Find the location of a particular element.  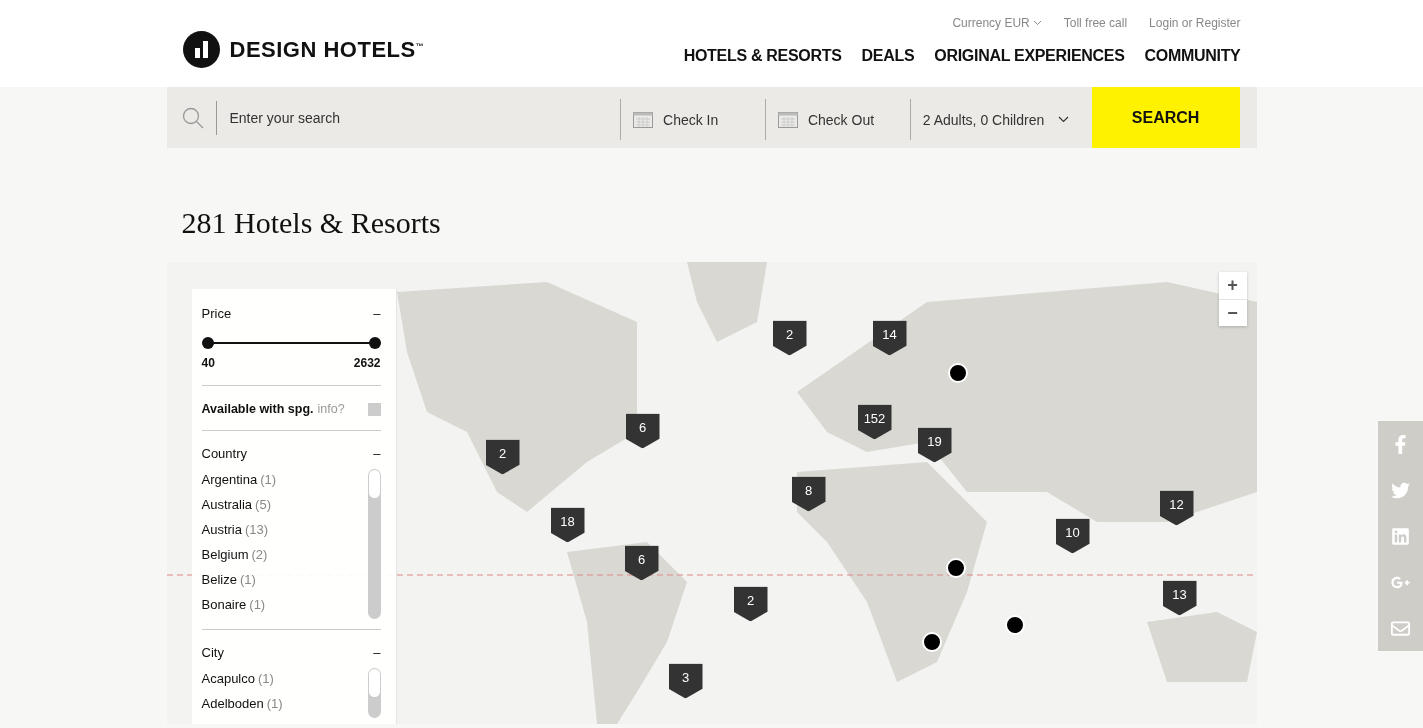

filter-option: Belize (1) is located at coordinates (239, 579).